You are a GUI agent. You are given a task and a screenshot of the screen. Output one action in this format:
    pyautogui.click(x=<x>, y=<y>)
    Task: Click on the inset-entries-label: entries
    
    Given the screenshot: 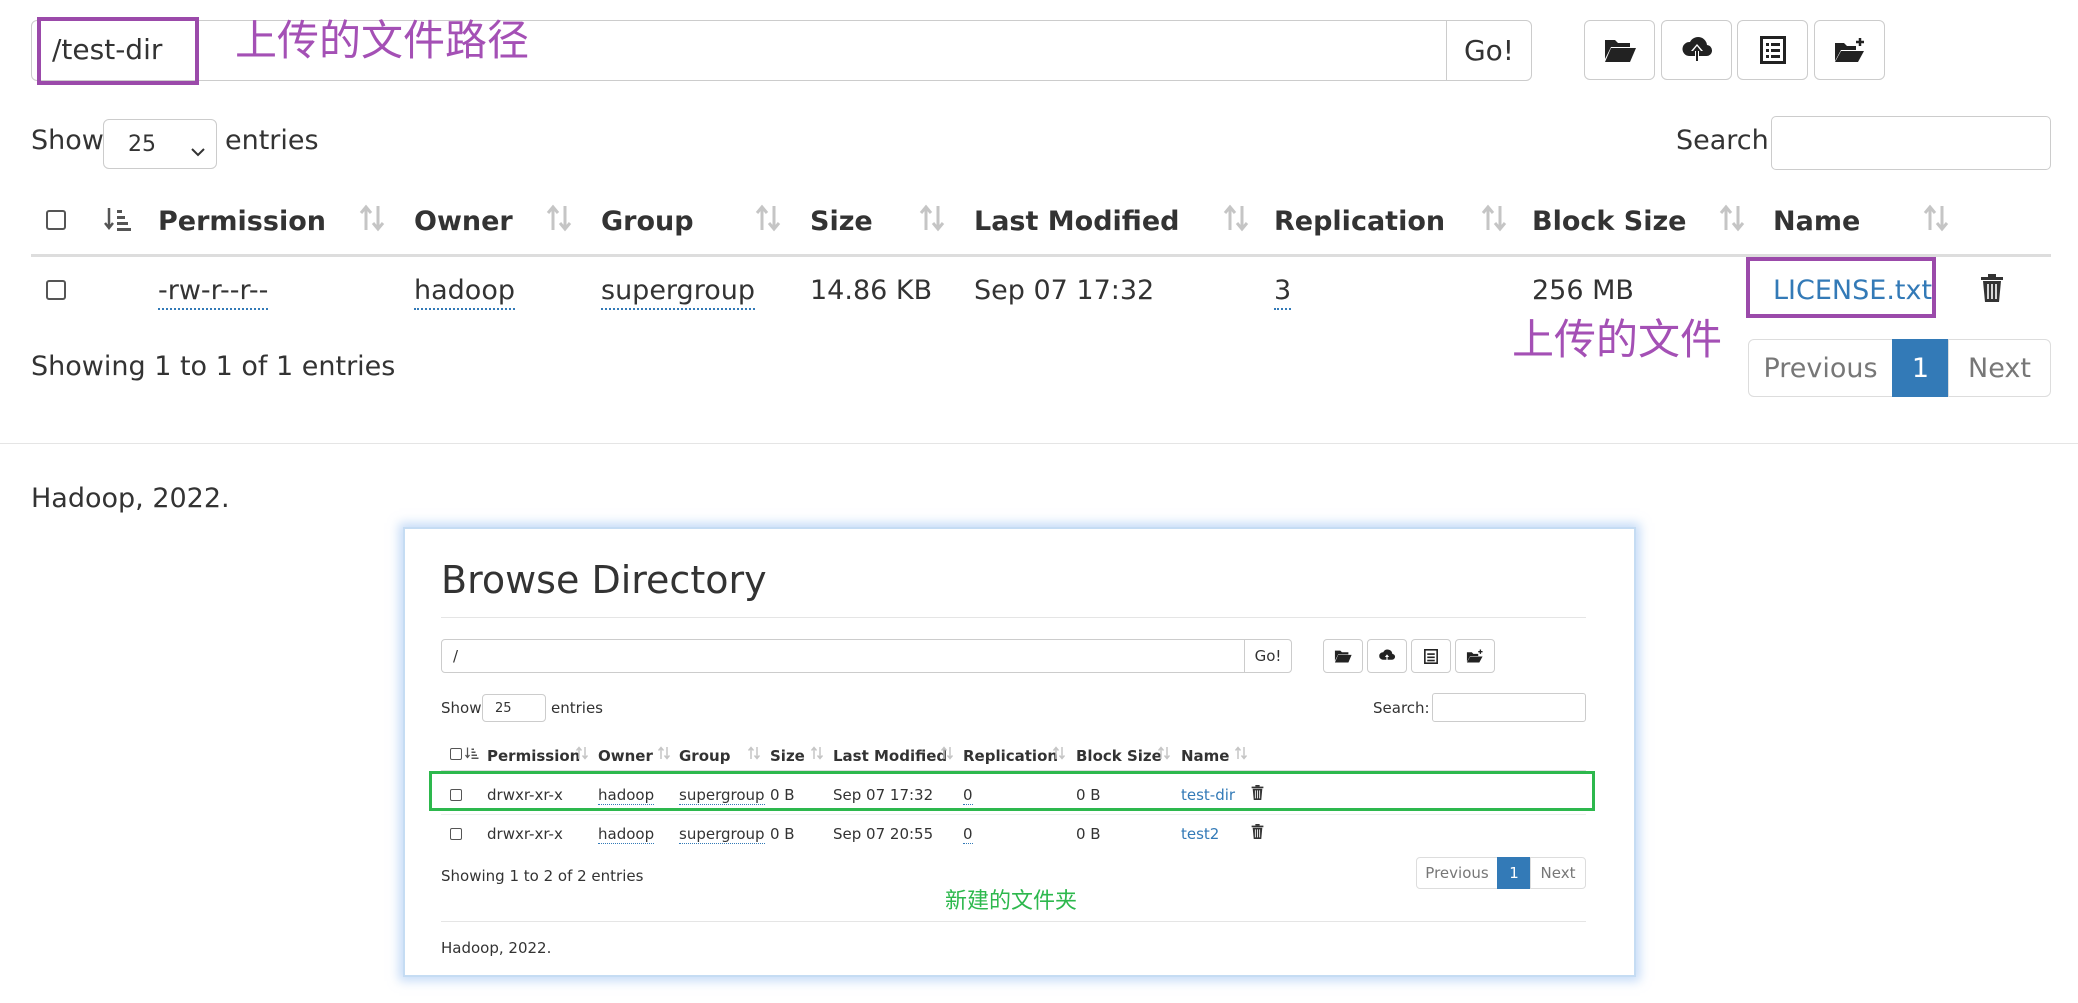 What is the action you would take?
    pyautogui.click(x=577, y=708)
    